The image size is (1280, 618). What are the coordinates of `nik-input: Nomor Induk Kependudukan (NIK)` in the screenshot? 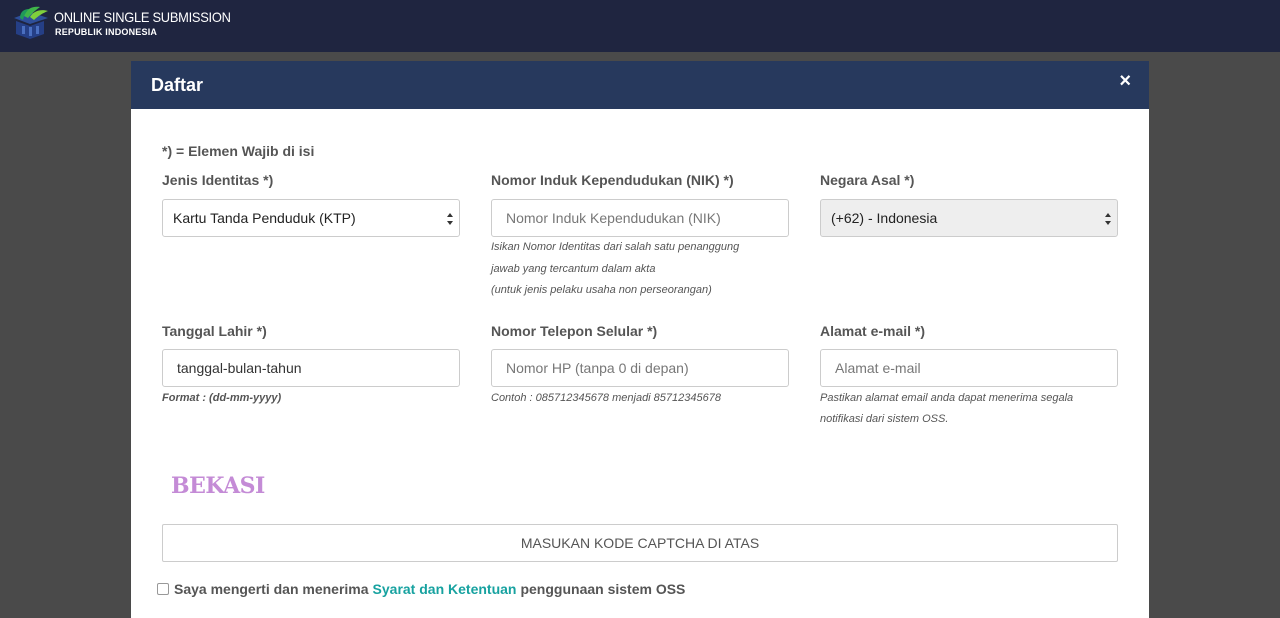 It's located at (640, 218).